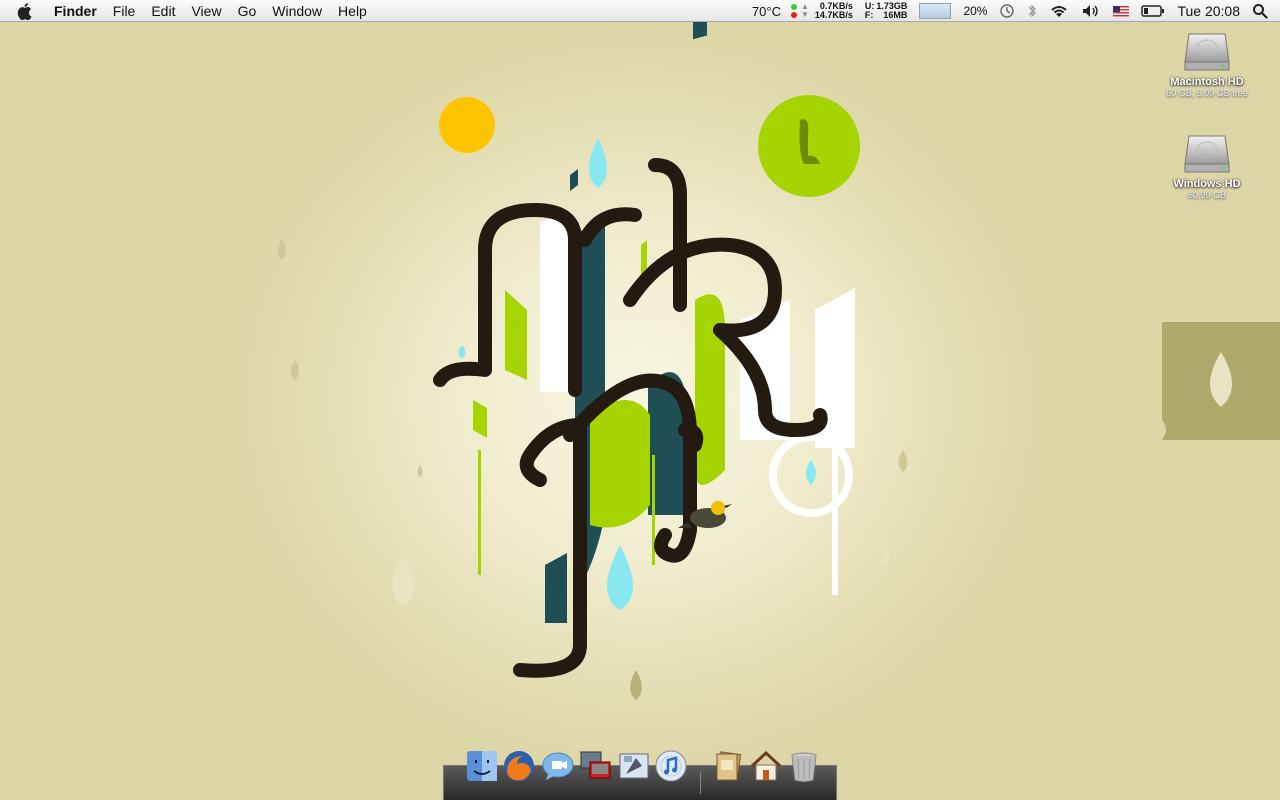 Image resolution: width=1280 pixels, height=800 pixels. I want to click on desktop-icon-macintosh-hd: Macintosh HD 60 GB, 6.09 GB free, so click(1207, 64).